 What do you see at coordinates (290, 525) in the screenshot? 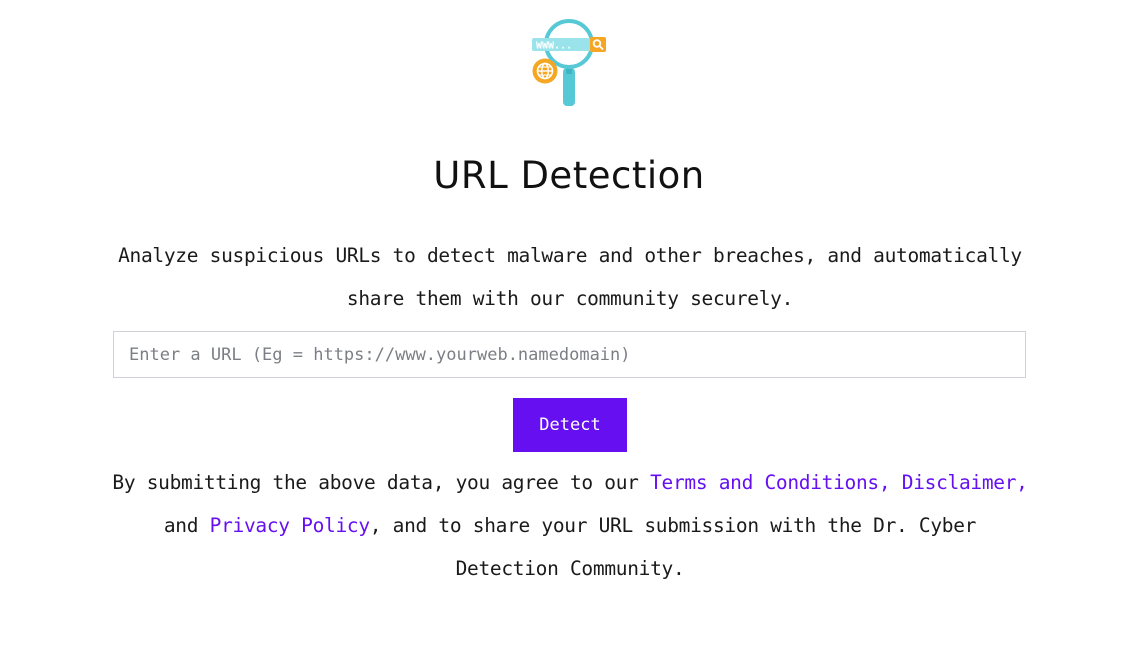
I see `privacy-policy-link: Privacy Policy` at bounding box center [290, 525].